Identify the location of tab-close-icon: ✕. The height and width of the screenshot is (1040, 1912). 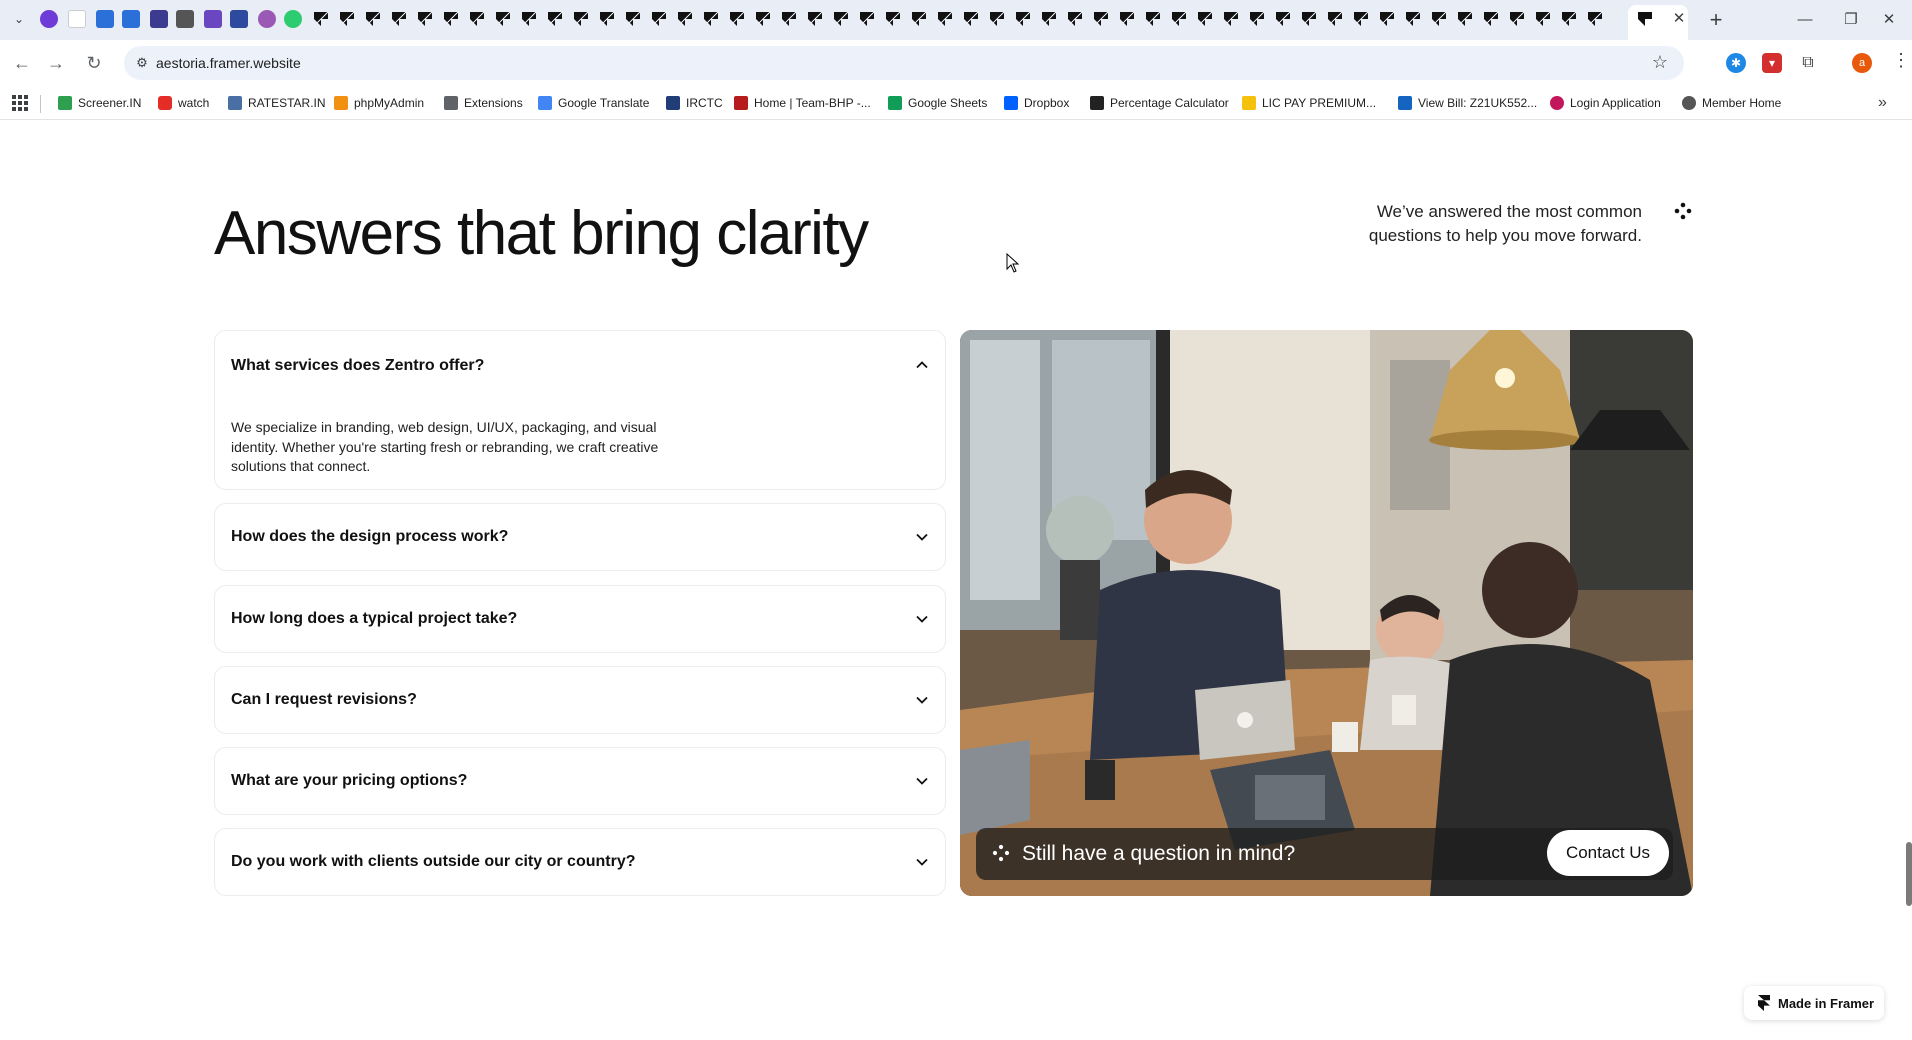
(1679, 19).